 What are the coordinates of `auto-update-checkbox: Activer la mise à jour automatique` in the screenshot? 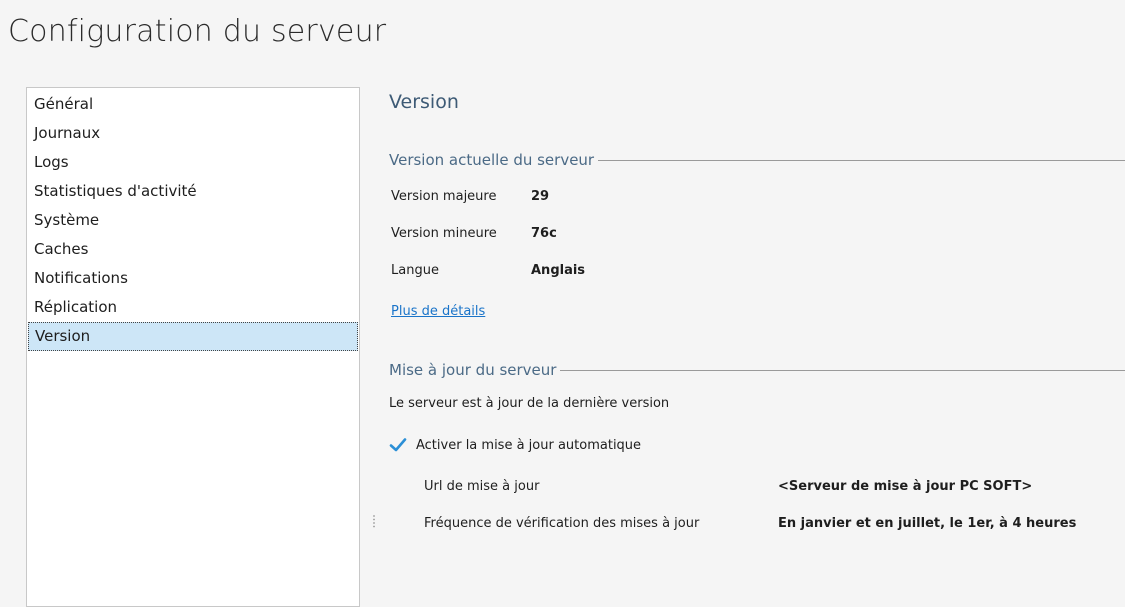 It's located at (514, 445).